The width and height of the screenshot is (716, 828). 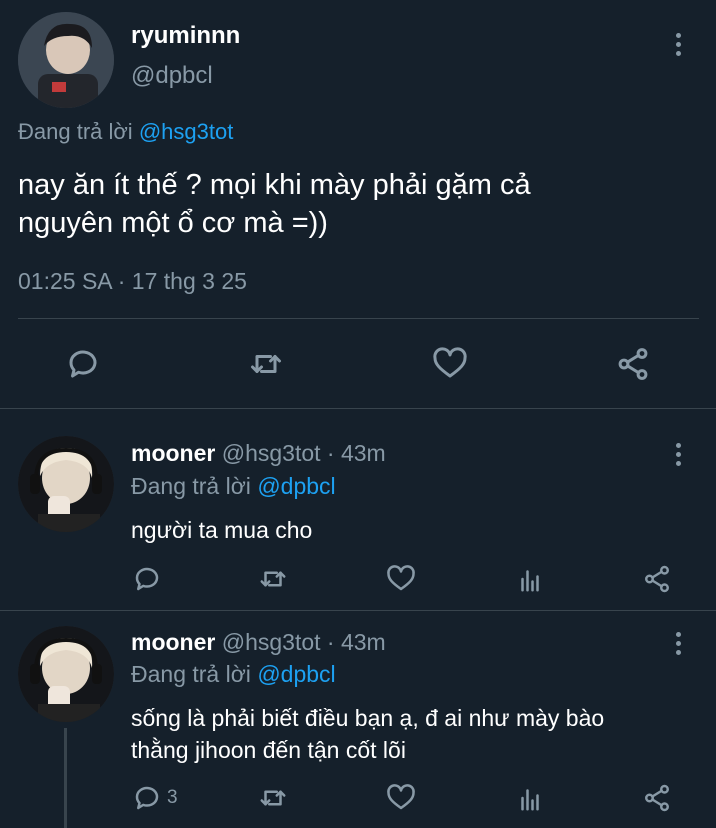 I want to click on replying-to-link: @hsg3tot, so click(x=186, y=131).